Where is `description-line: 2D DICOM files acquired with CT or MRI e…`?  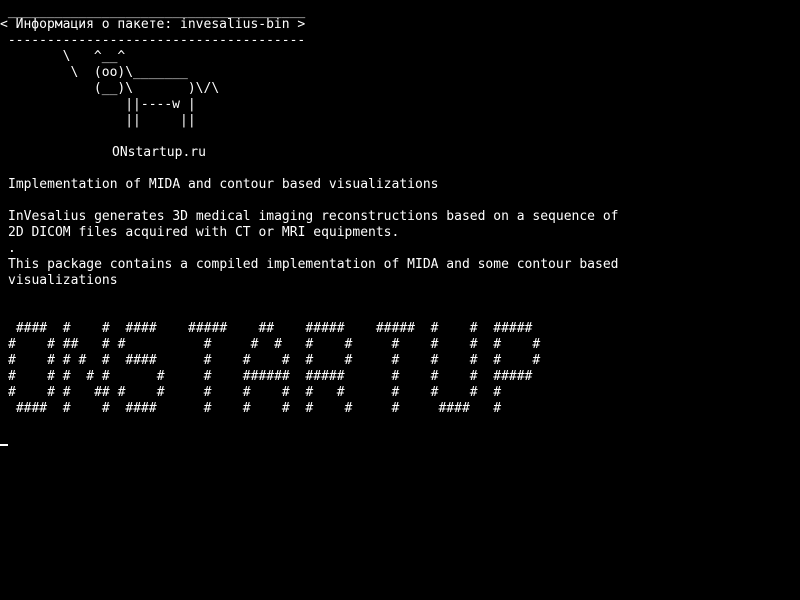 description-line: 2D DICOM files acquired with CT or MRI e… is located at coordinates (204, 232).